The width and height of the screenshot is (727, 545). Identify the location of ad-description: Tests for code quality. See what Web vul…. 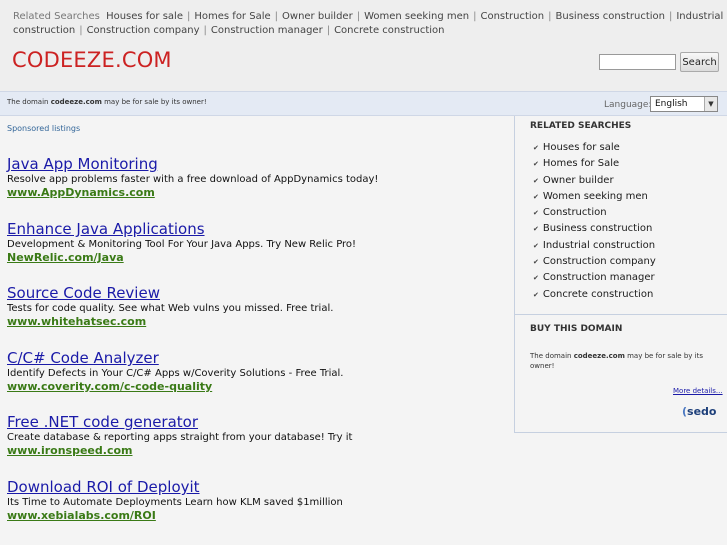
(170, 308).